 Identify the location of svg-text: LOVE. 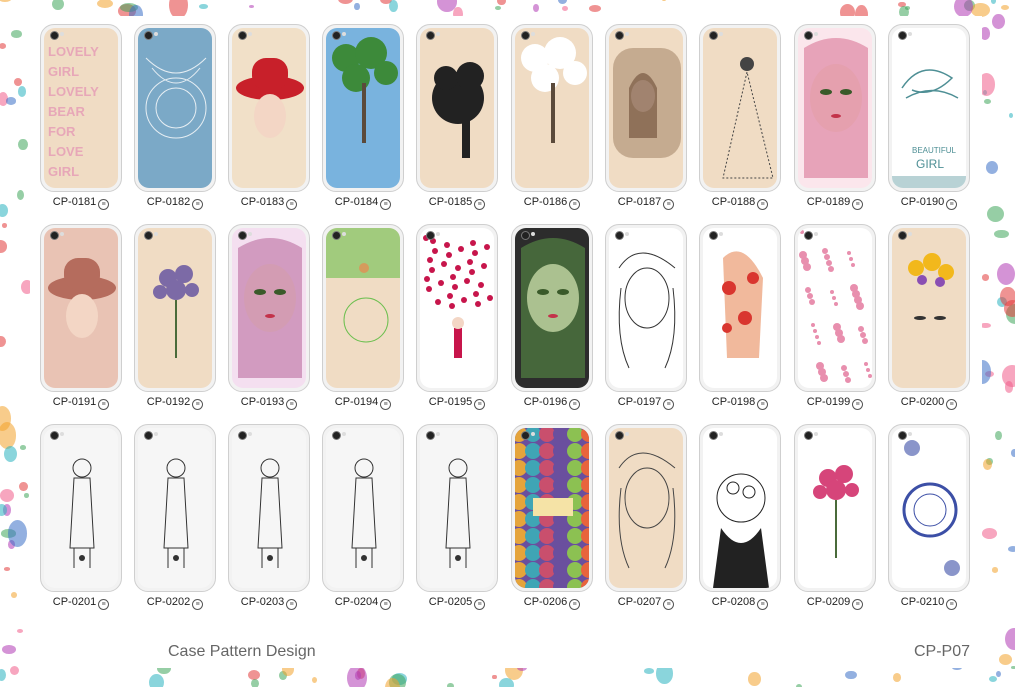
(66, 151).